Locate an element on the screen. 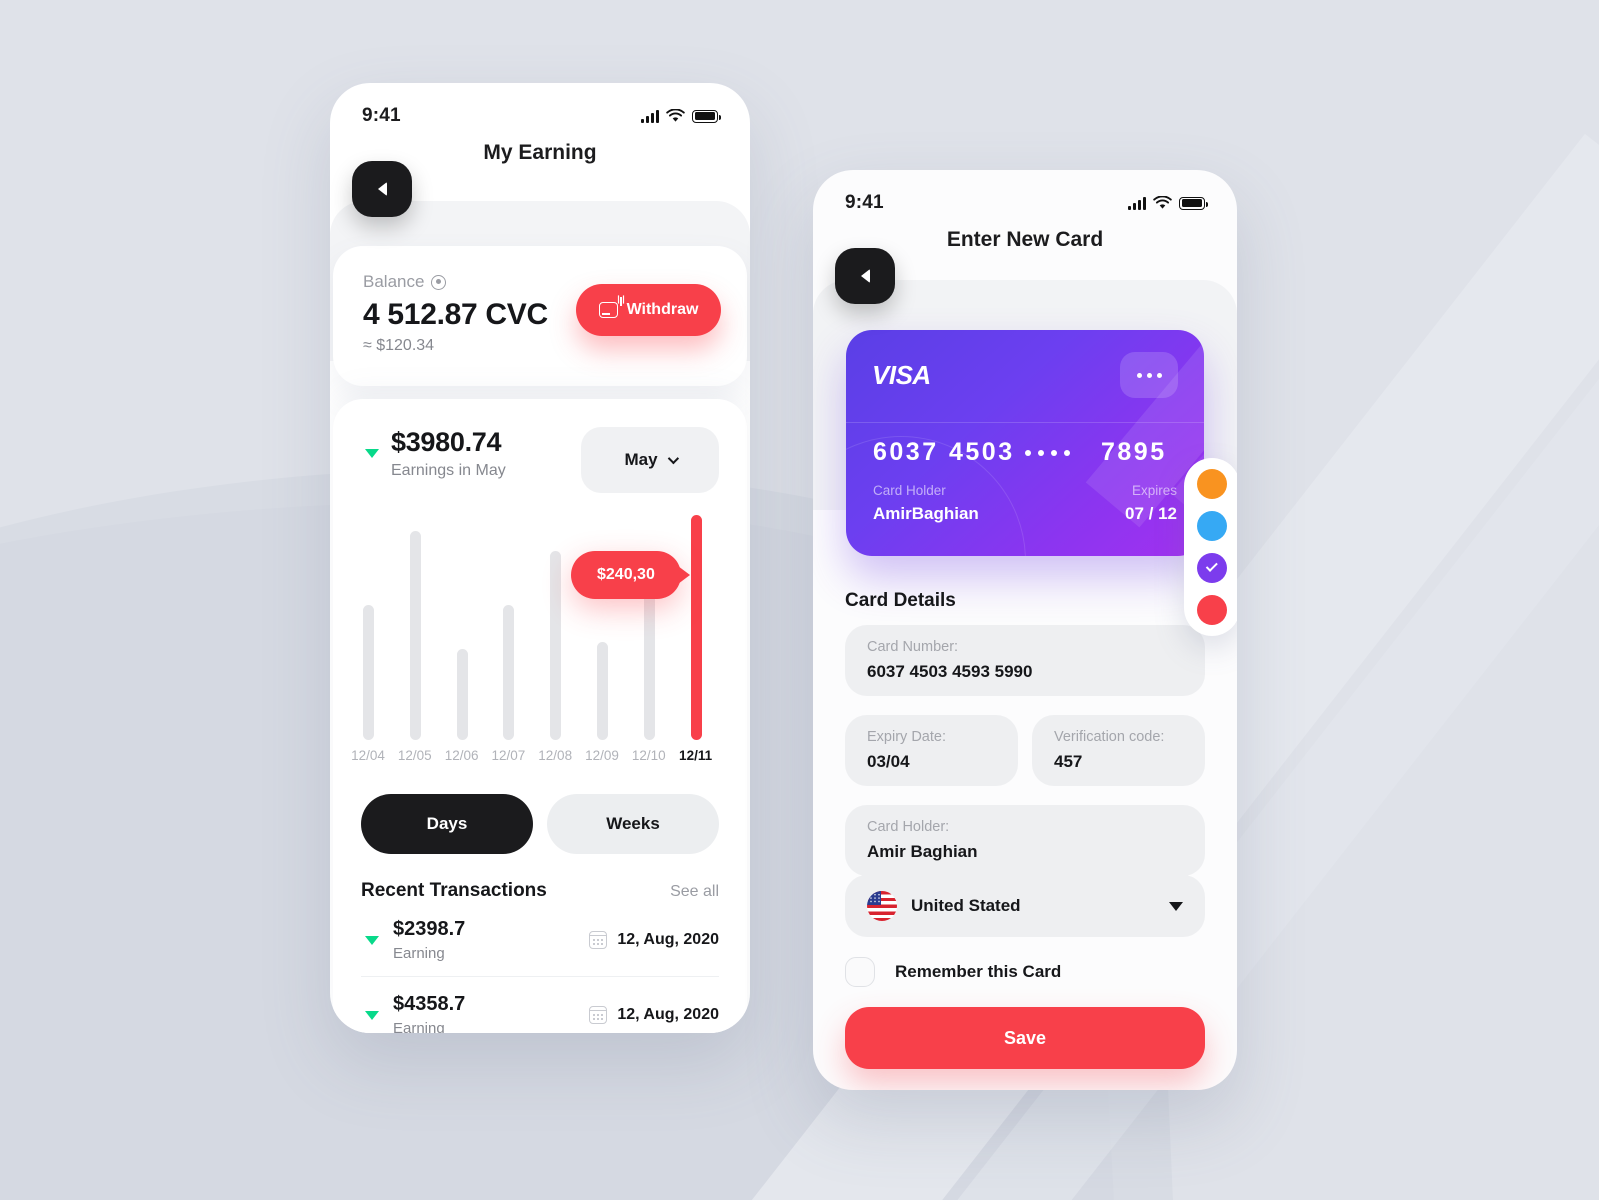 This screenshot has width=1599, height=1200. remember-card-label: Remember this Card is located at coordinates (978, 971).